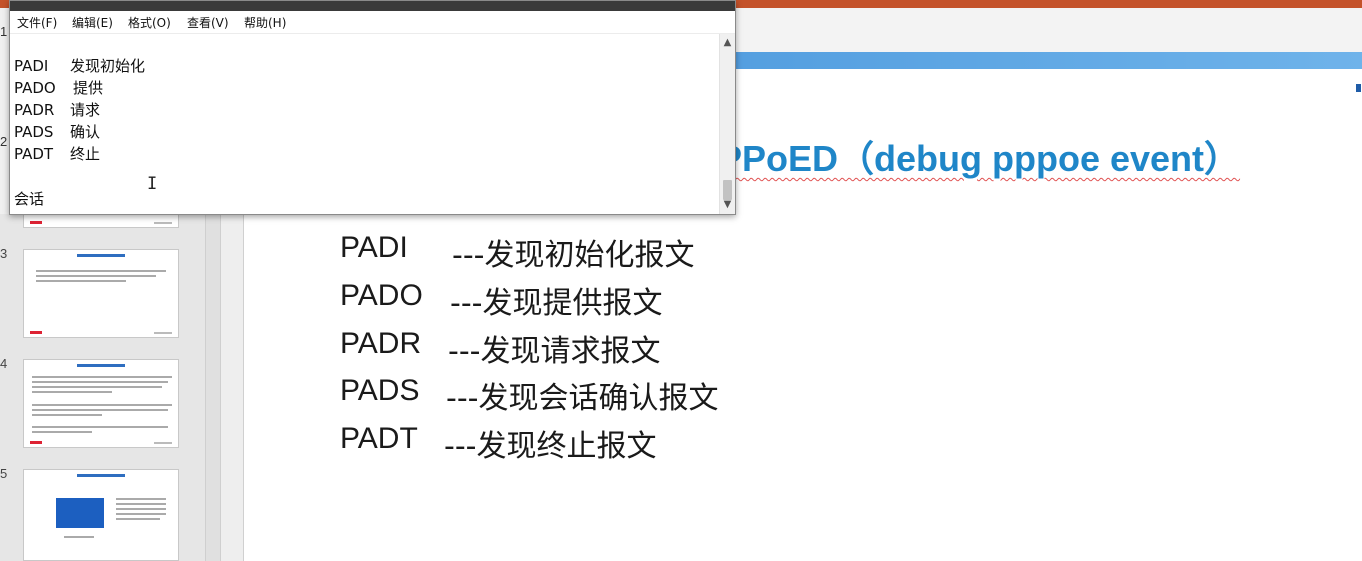 This screenshot has width=1362, height=561. I want to click on row-description: ---发现初始化报文, so click(573, 255).